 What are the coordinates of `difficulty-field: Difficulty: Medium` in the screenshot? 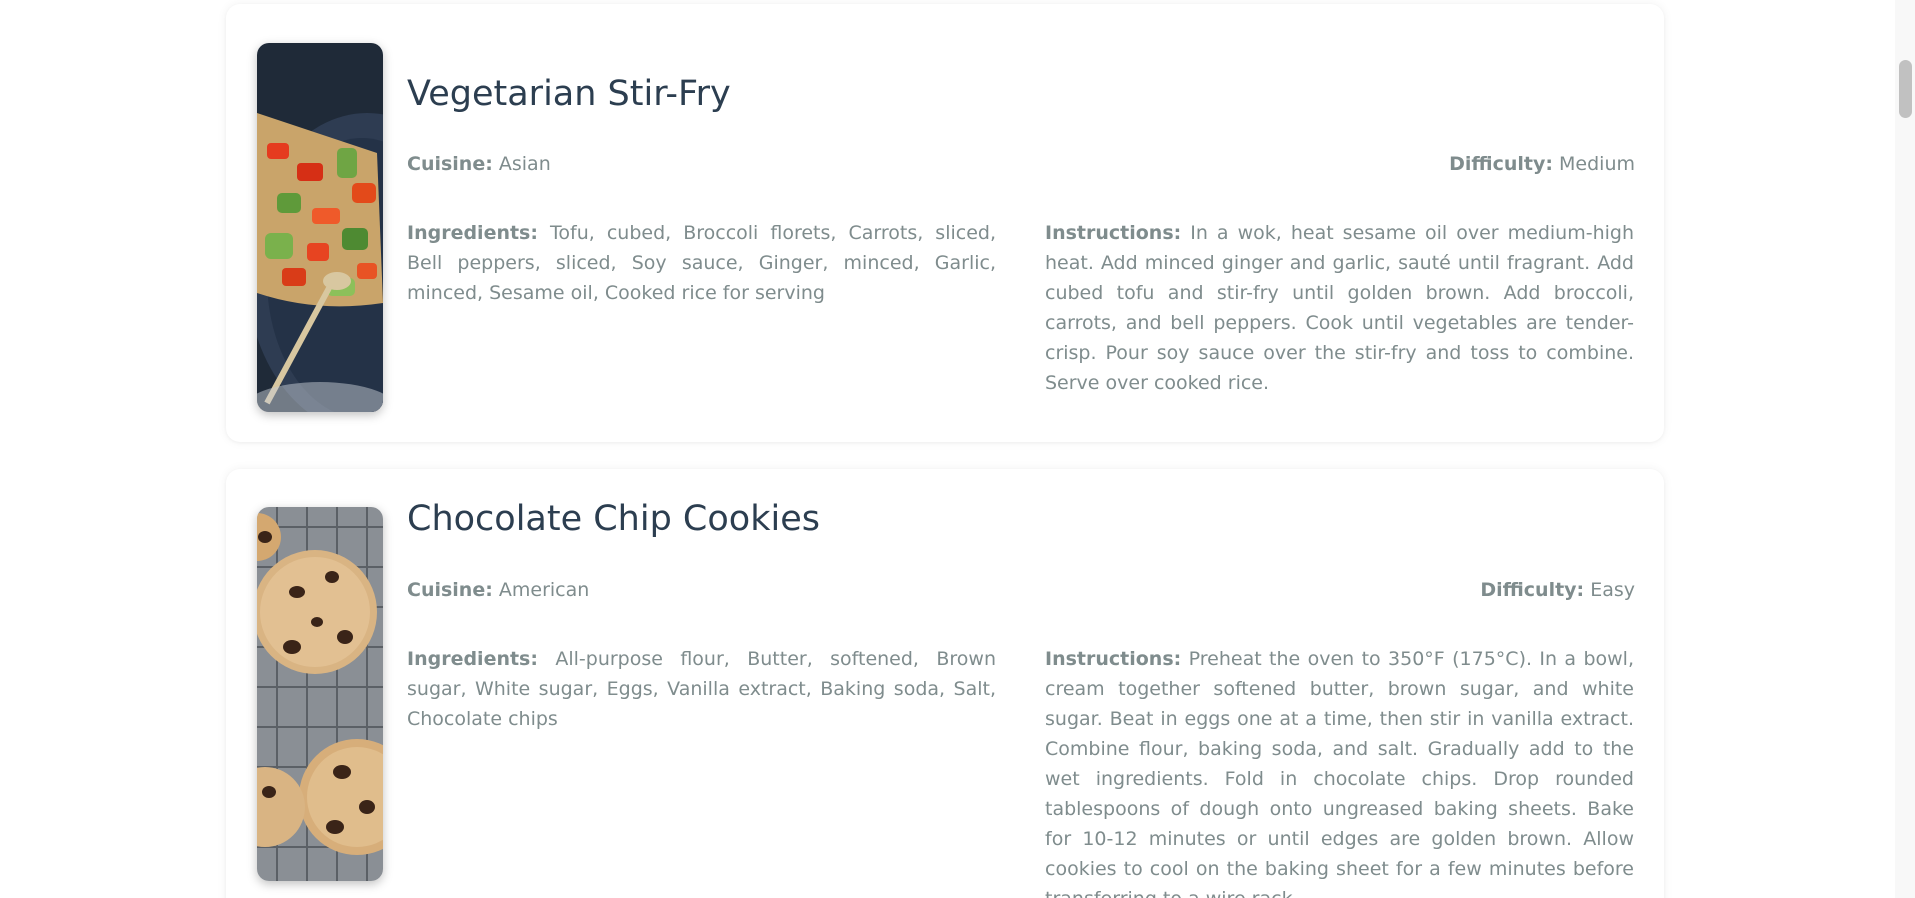 It's located at (1542, 164).